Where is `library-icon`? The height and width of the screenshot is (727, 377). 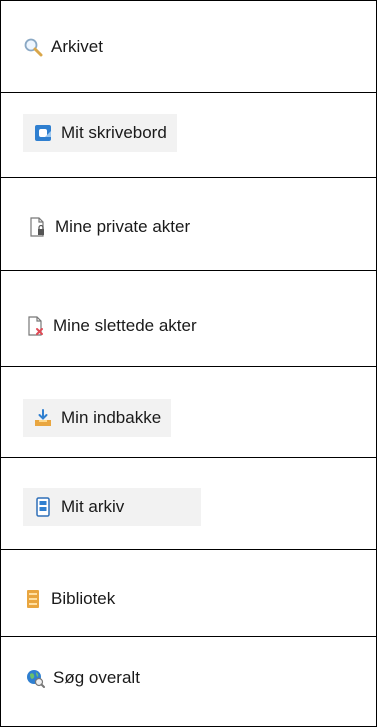
library-icon is located at coordinates (33, 599).